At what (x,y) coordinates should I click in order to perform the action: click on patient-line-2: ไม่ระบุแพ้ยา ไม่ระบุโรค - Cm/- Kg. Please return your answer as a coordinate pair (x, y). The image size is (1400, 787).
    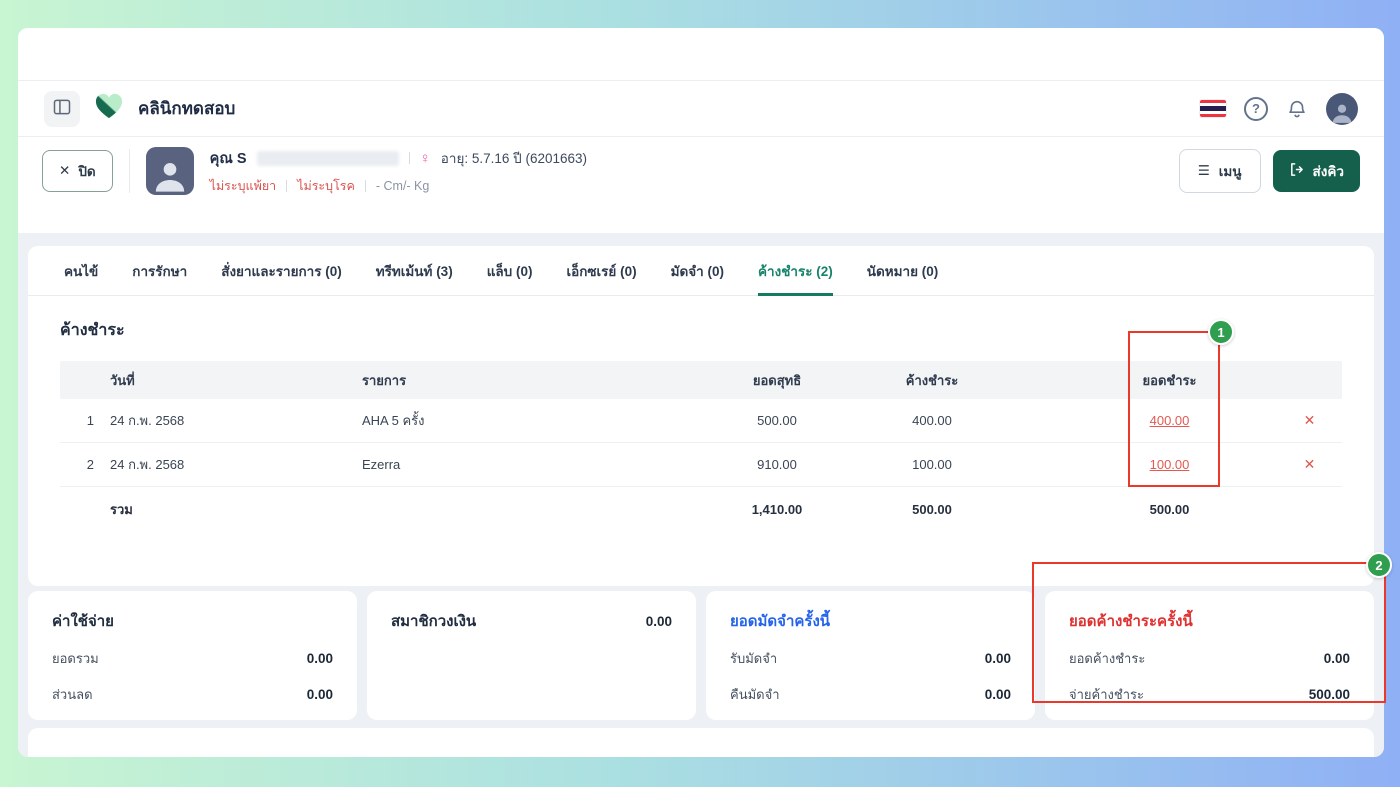
    Looking at the image, I should click on (398, 186).